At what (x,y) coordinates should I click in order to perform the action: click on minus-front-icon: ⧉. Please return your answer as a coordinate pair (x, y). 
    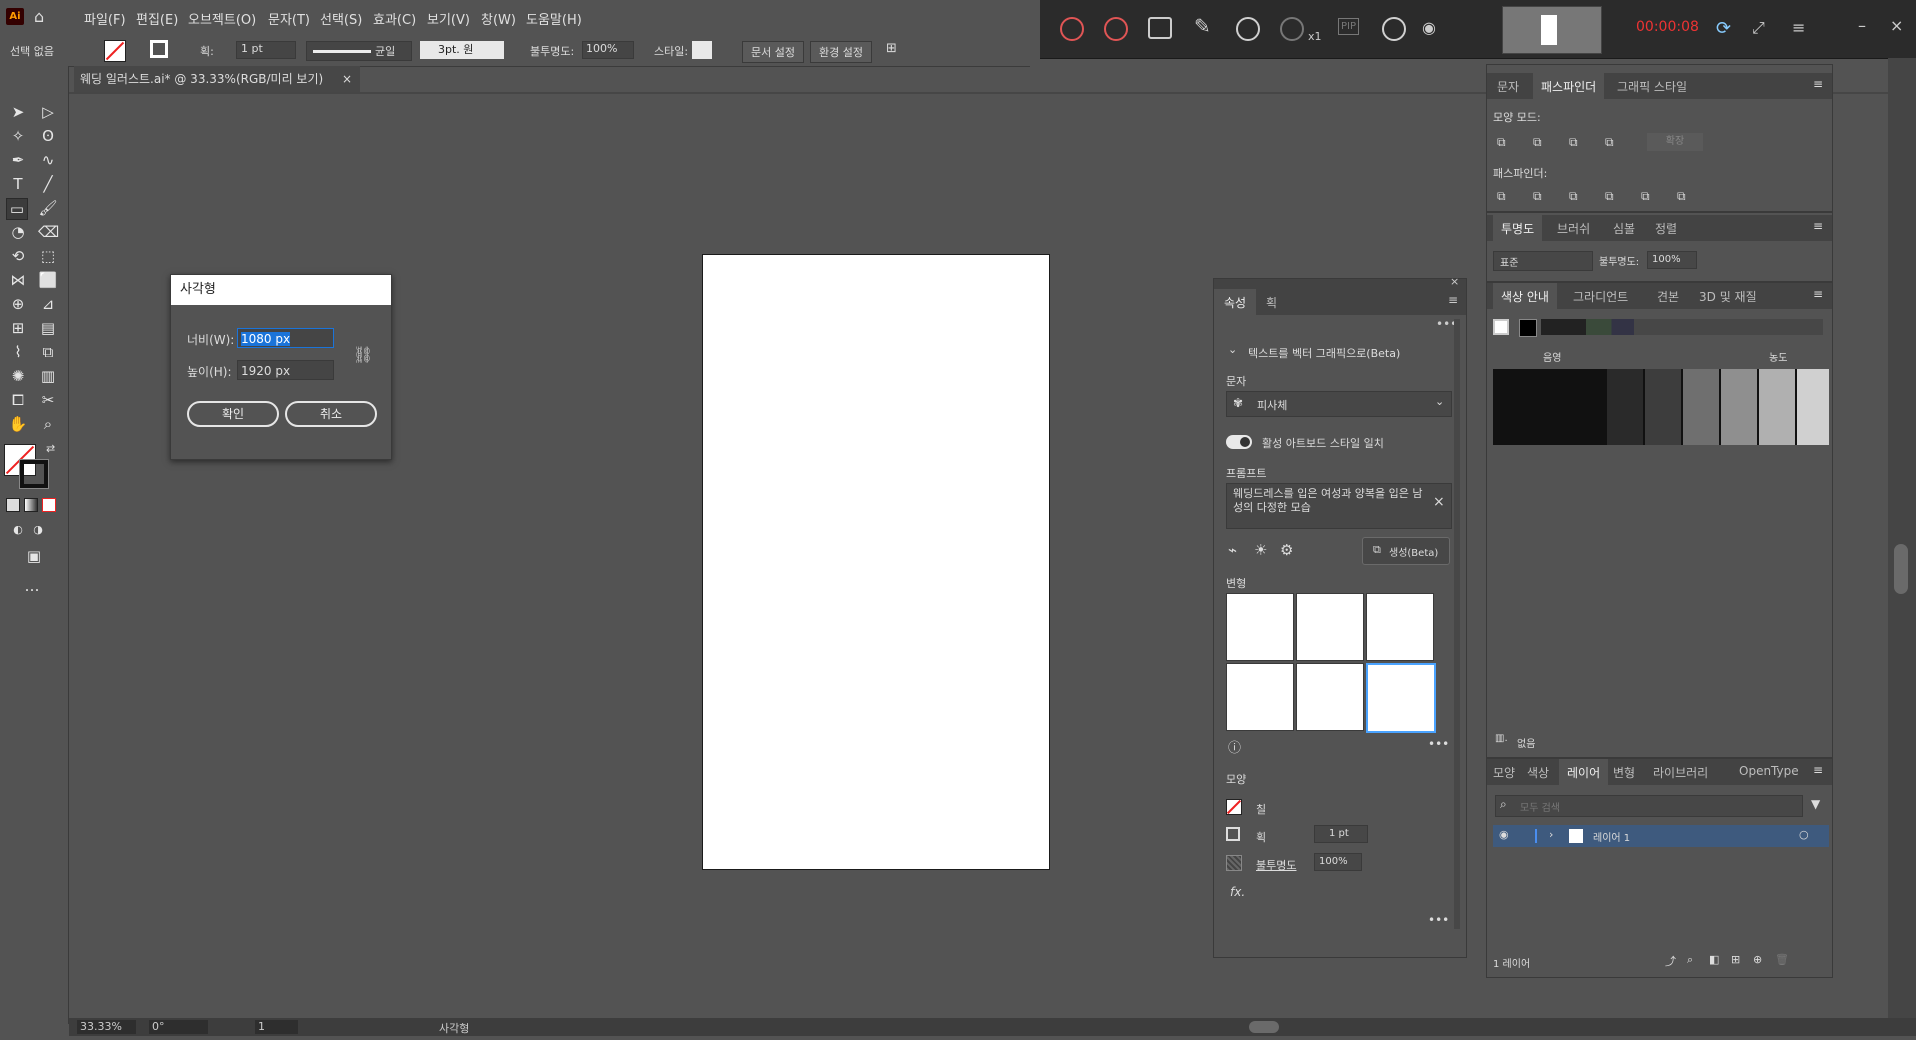
    Looking at the image, I should click on (1537, 142).